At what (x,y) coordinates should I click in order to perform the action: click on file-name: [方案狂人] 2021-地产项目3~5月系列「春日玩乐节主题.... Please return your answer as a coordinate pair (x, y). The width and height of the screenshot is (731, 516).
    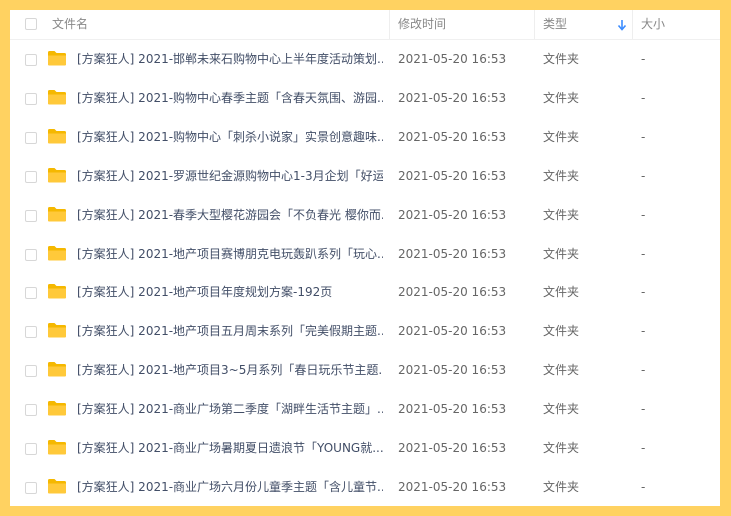
    Looking at the image, I should click on (230, 370).